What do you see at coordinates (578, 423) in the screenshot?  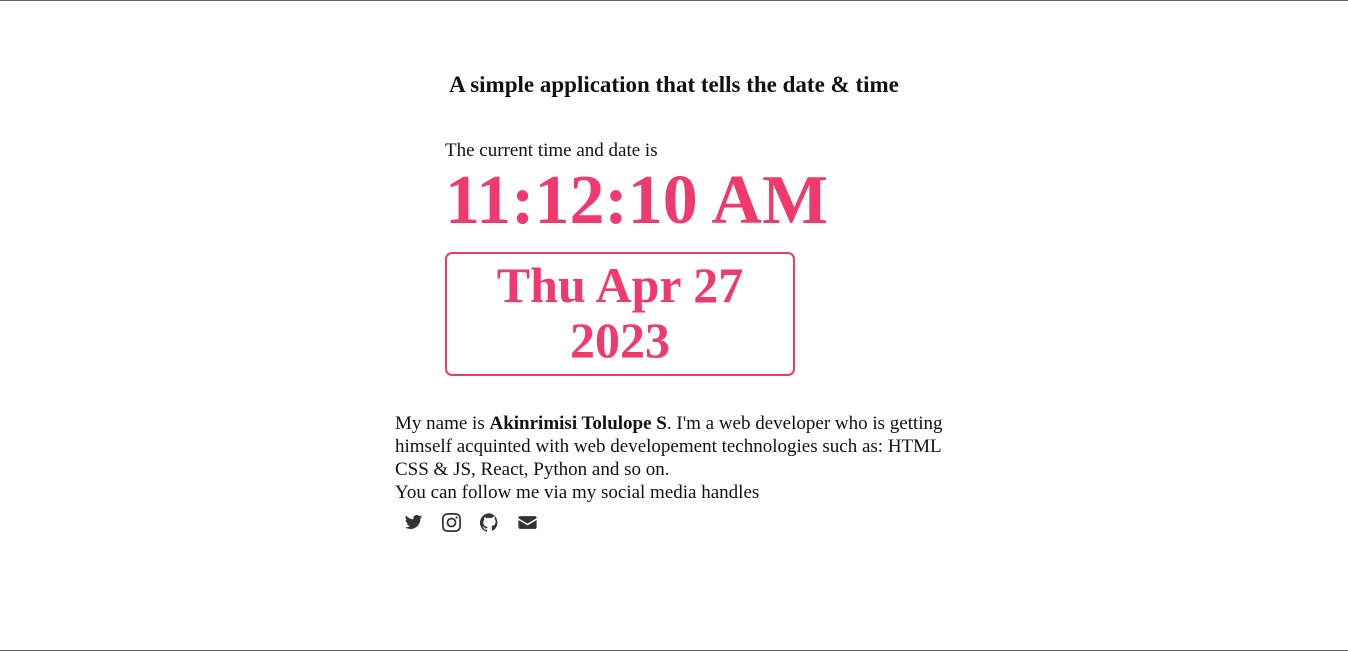 I see `author-name: Akinrimisi Tolulope S` at bounding box center [578, 423].